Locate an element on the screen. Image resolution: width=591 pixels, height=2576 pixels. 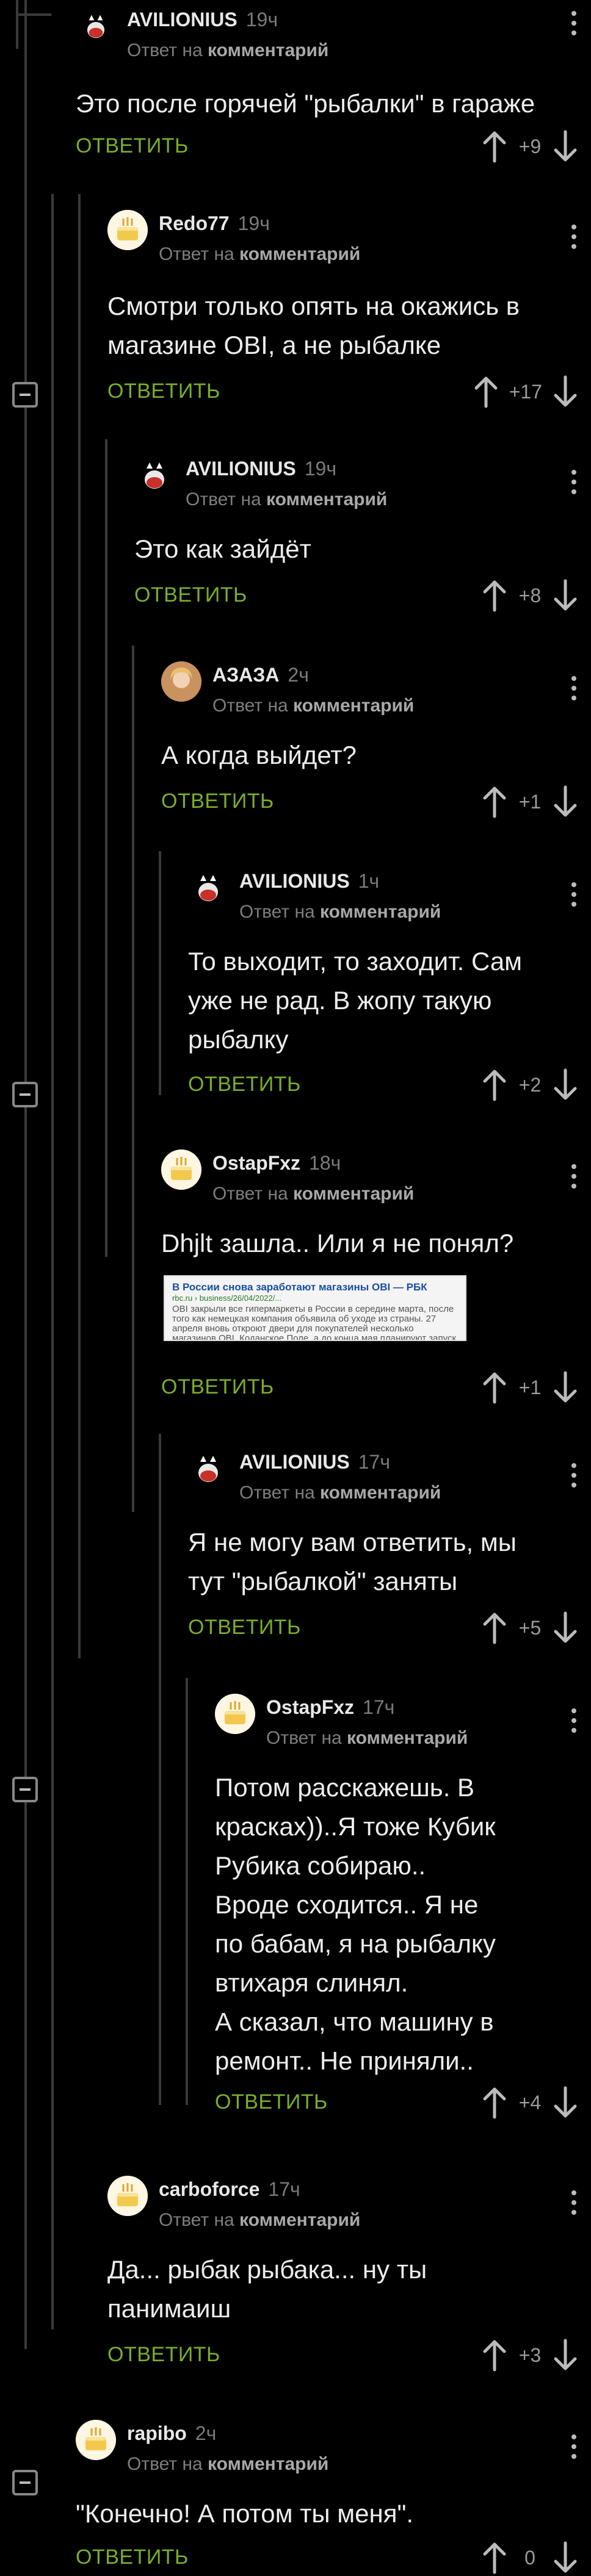
vote-count: +17 is located at coordinates (525, 391).